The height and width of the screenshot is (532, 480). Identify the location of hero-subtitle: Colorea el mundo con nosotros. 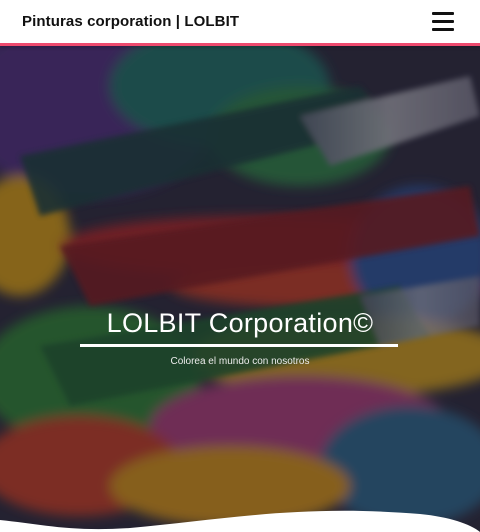
(240, 361).